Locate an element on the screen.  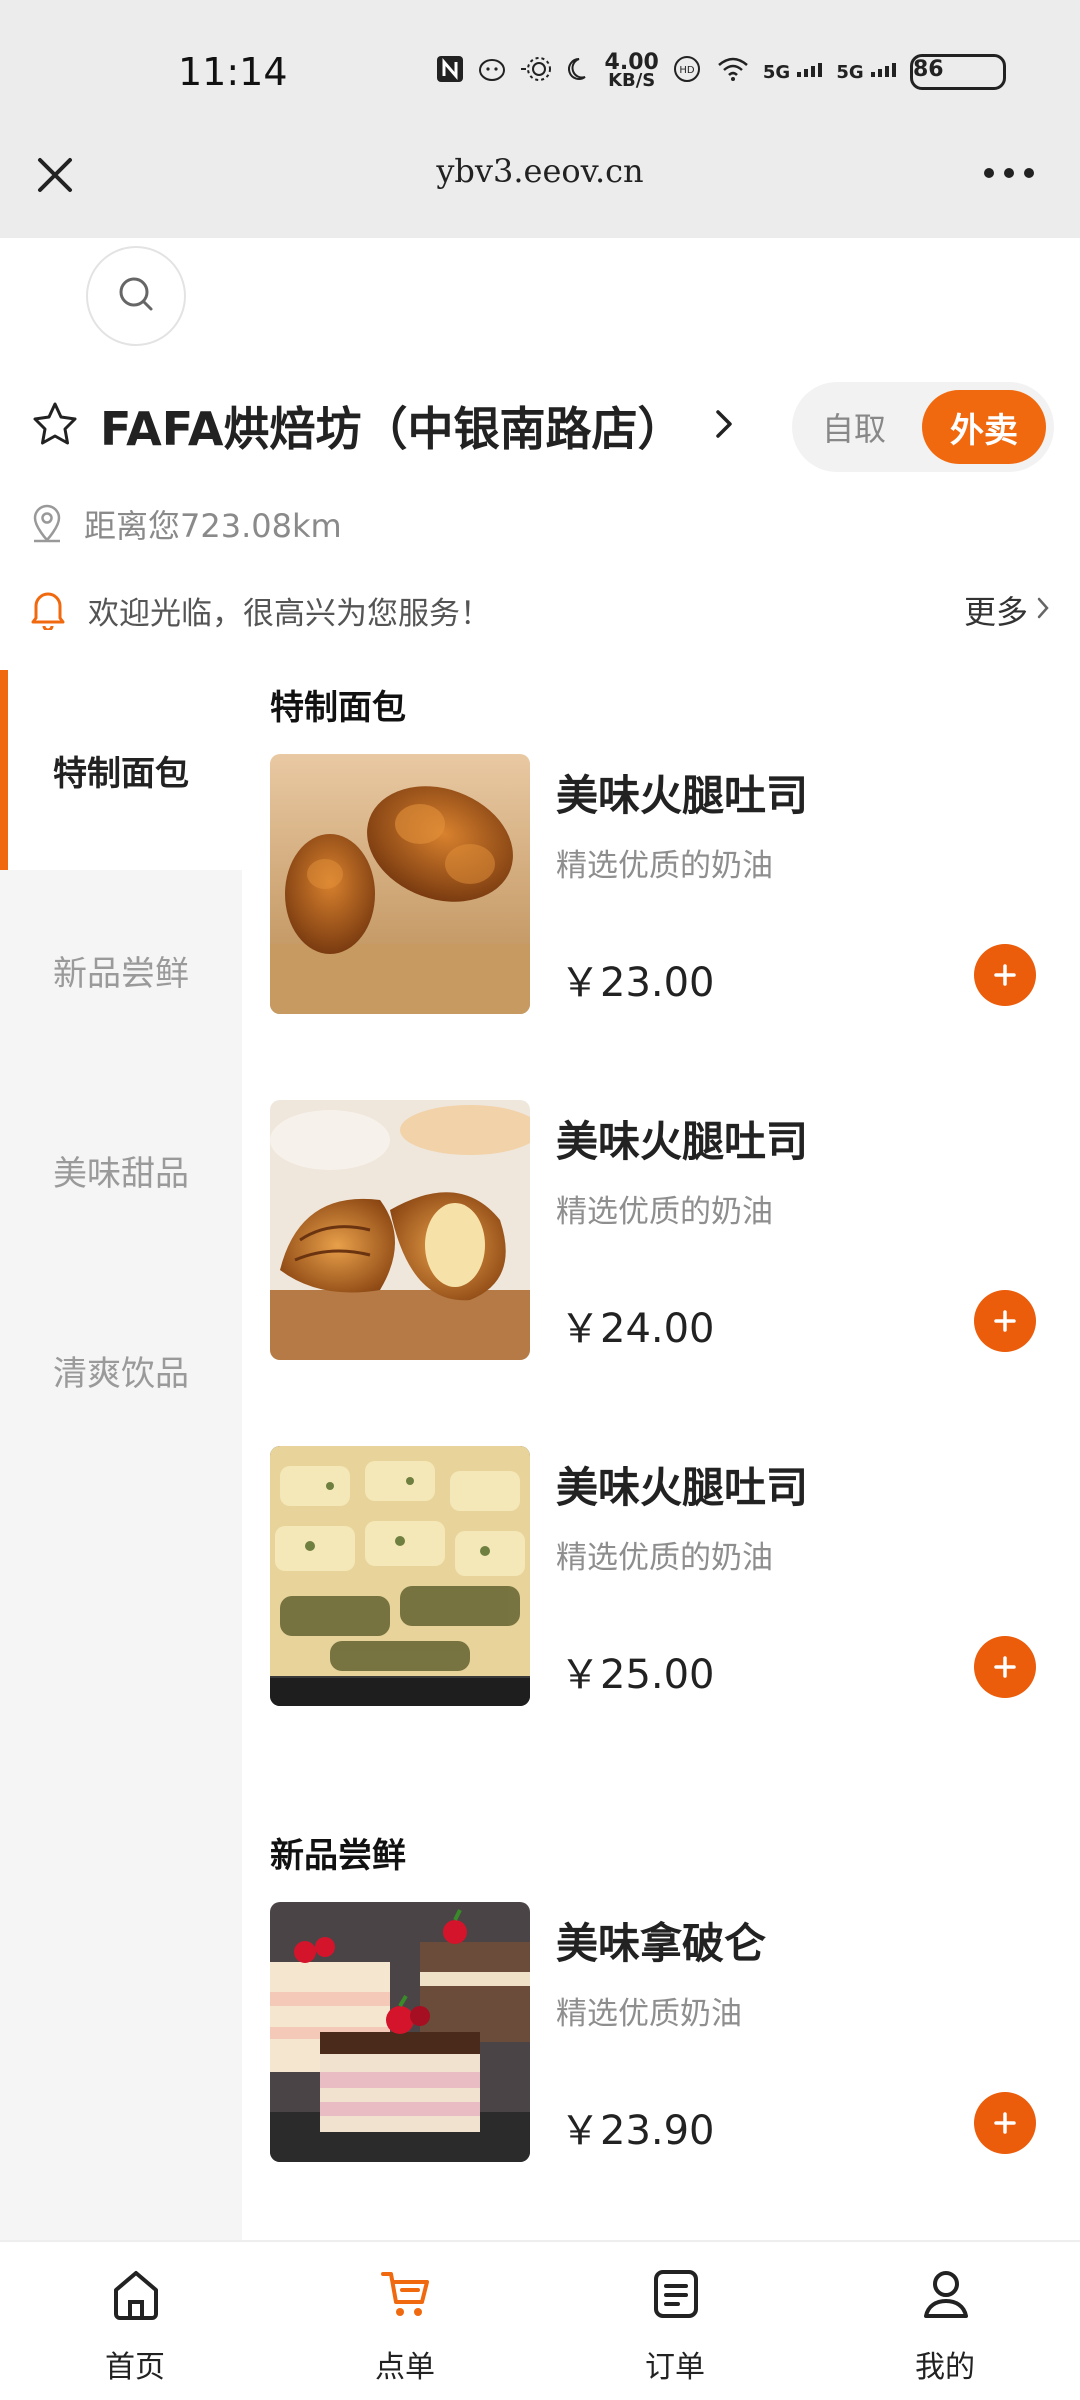
tab-label: 我的 is located at coordinates (945, 2367).